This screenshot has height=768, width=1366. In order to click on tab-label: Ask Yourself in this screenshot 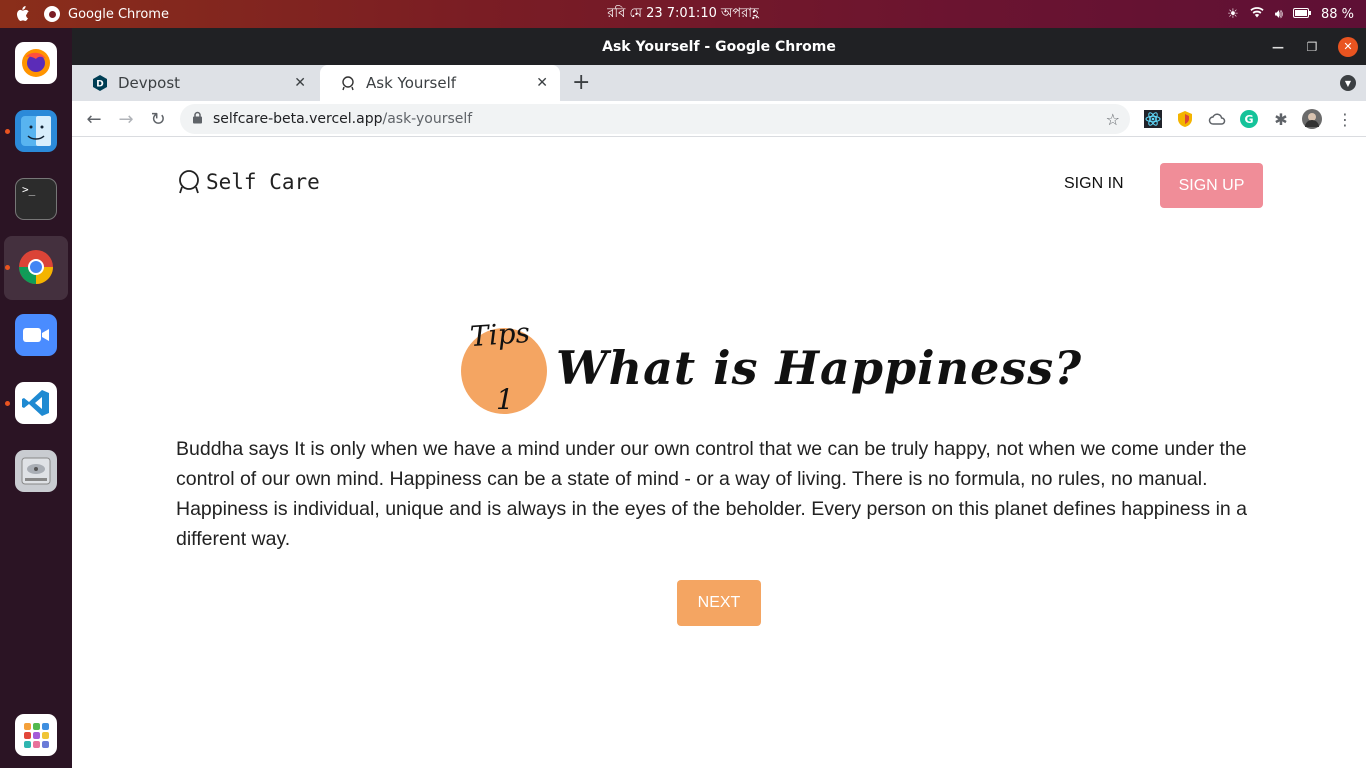, I will do `click(411, 83)`.